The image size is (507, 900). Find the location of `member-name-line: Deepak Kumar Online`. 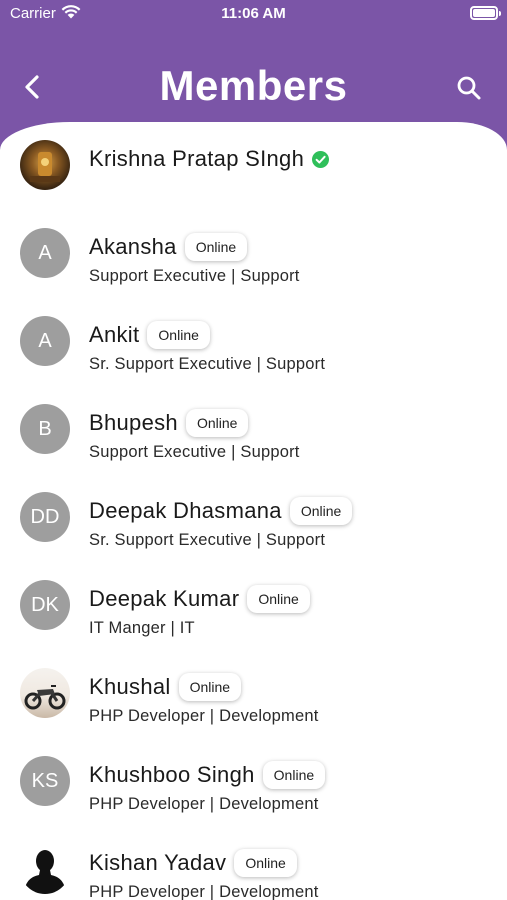

member-name-line: Deepak Kumar Online is located at coordinates (199, 599).